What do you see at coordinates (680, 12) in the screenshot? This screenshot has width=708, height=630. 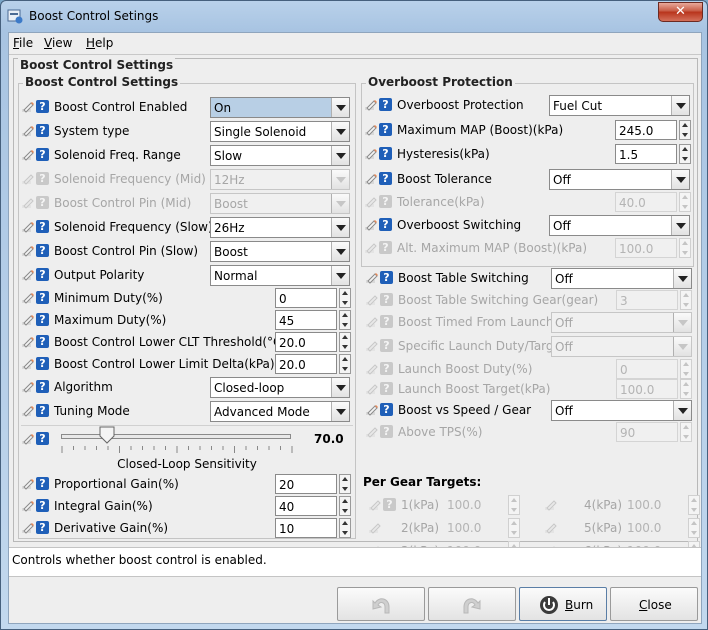 I see `window-close-button: ✕` at bounding box center [680, 12].